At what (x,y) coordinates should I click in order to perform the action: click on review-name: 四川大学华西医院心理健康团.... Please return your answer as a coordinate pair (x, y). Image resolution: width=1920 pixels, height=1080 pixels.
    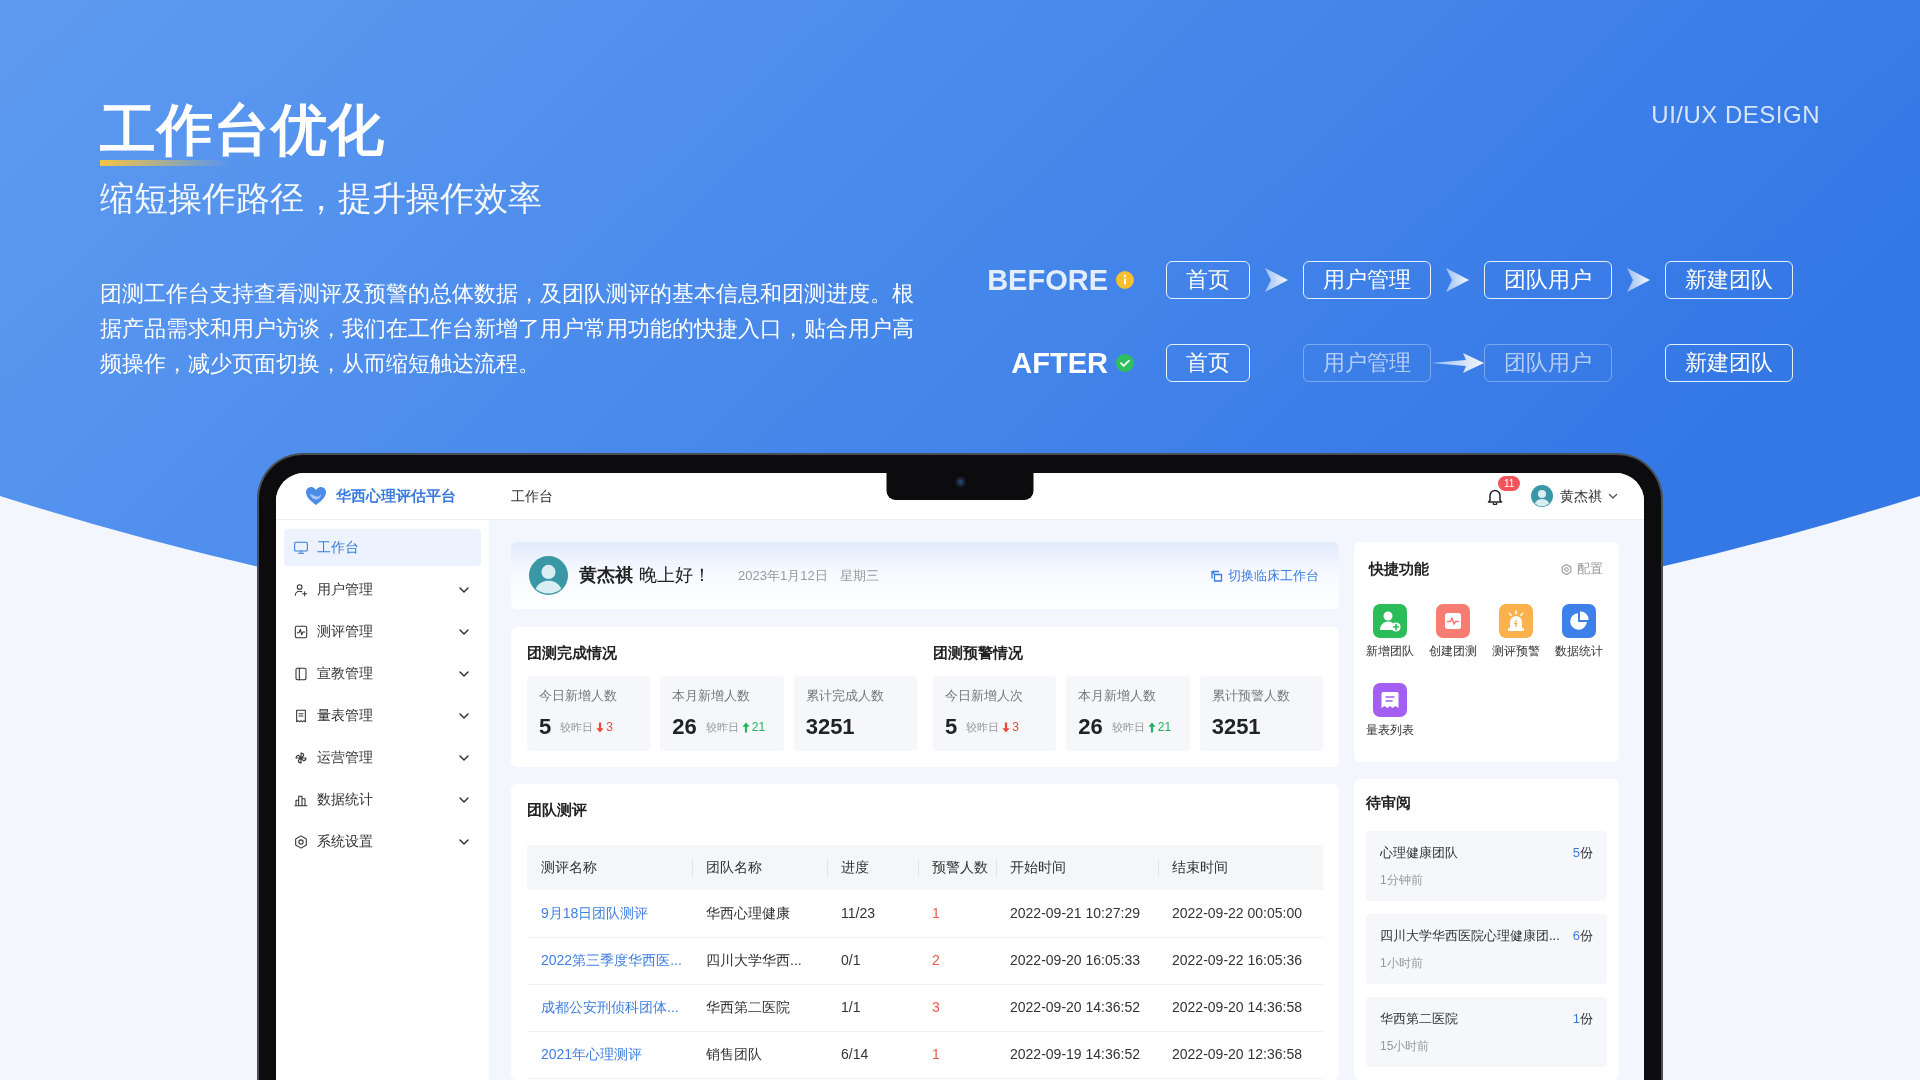
    Looking at the image, I should click on (1470, 936).